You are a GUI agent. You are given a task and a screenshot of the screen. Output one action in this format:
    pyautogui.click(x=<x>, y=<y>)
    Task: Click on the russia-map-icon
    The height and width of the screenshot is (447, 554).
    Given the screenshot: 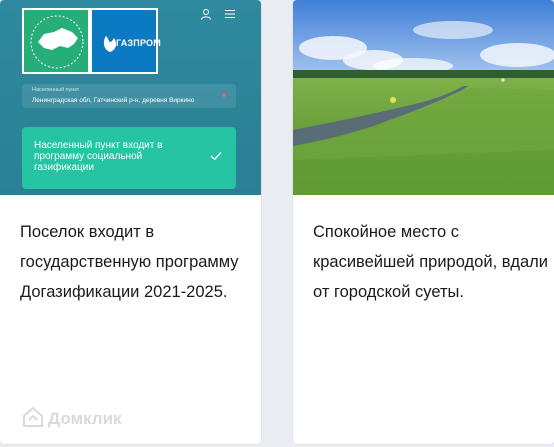 What is the action you would take?
    pyautogui.click(x=57, y=42)
    